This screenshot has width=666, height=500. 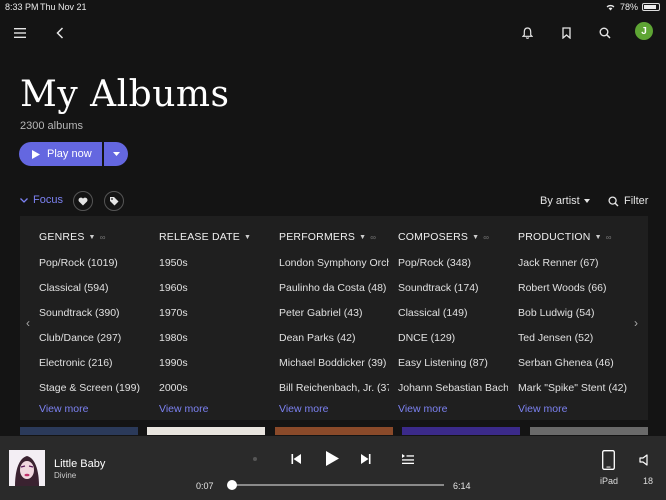 I want to click on track-title: Little Baby, so click(x=79, y=464).